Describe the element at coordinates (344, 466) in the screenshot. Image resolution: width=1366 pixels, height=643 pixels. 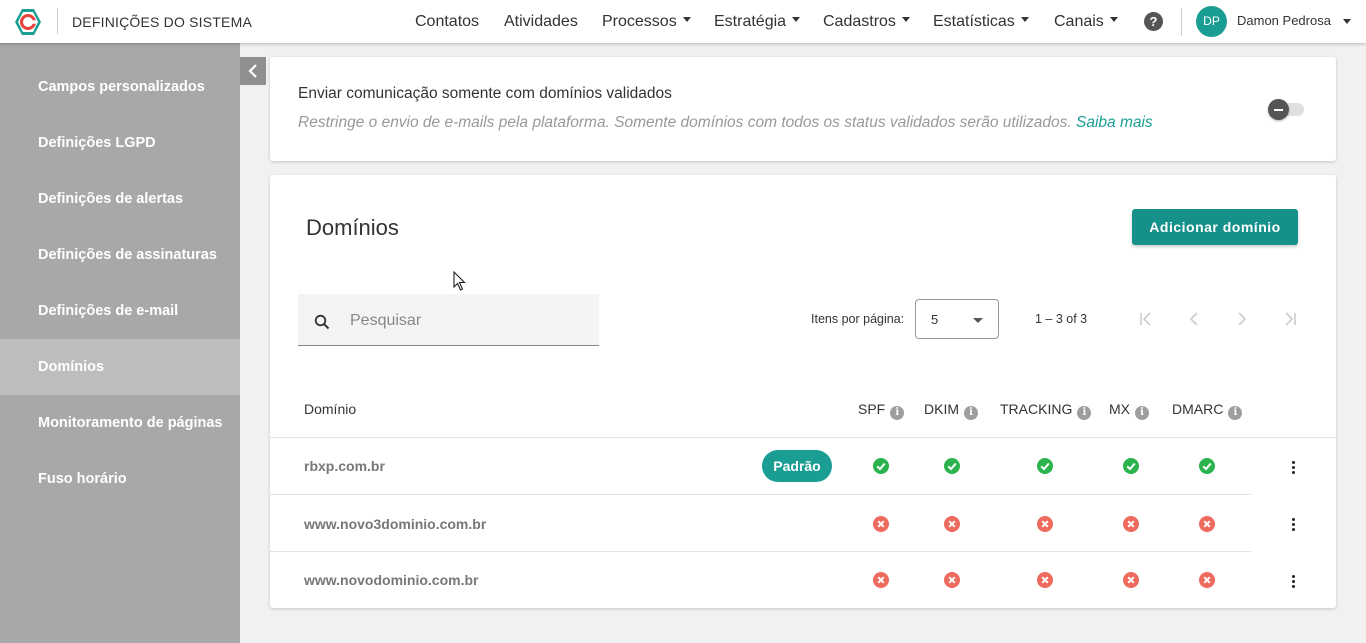
I see `domain-name: rbxp.com.br` at that location.